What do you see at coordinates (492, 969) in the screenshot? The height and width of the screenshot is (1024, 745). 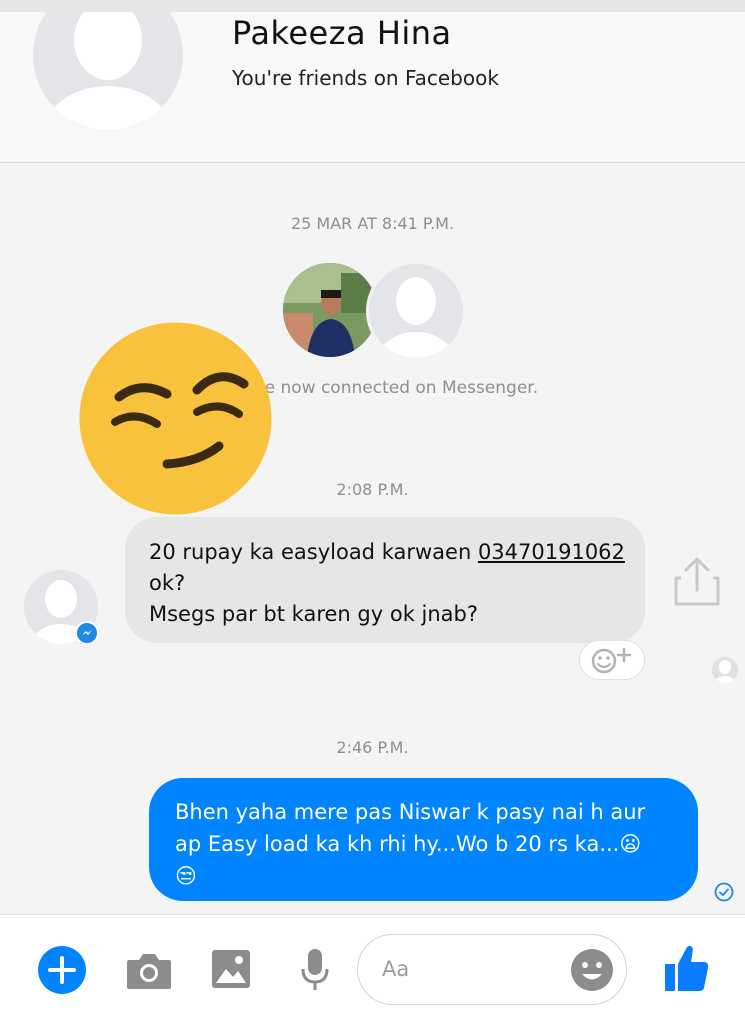 I see `message-input: Aa` at bounding box center [492, 969].